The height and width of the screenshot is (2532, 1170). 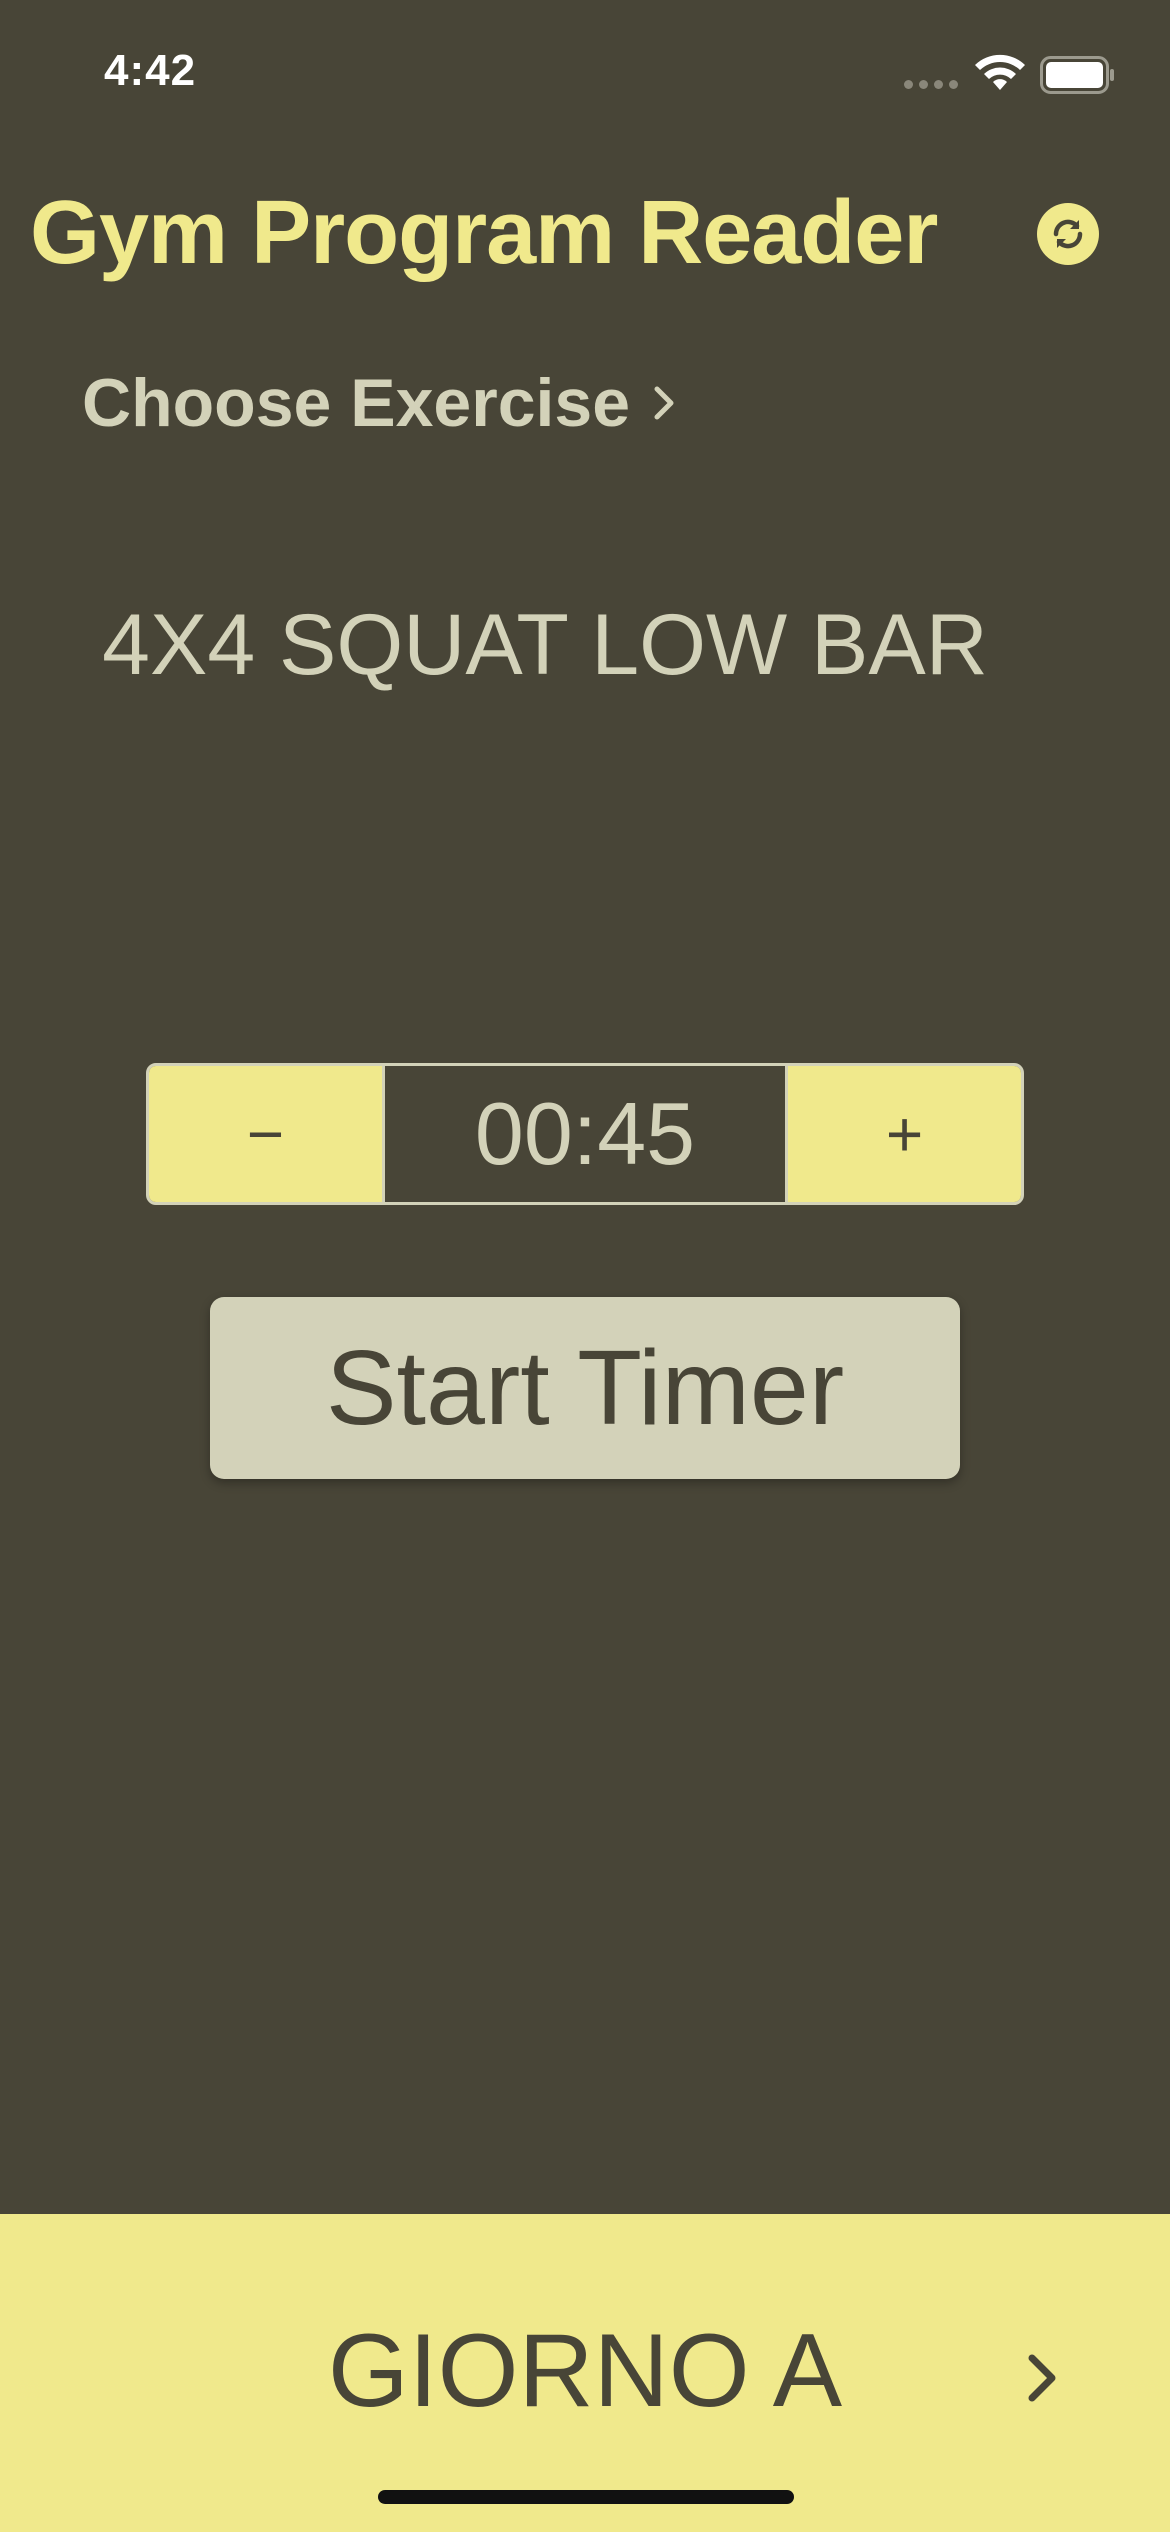 I want to click on exercise-name: 4X4 SQUAT LOW BAR, so click(x=545, y=645).